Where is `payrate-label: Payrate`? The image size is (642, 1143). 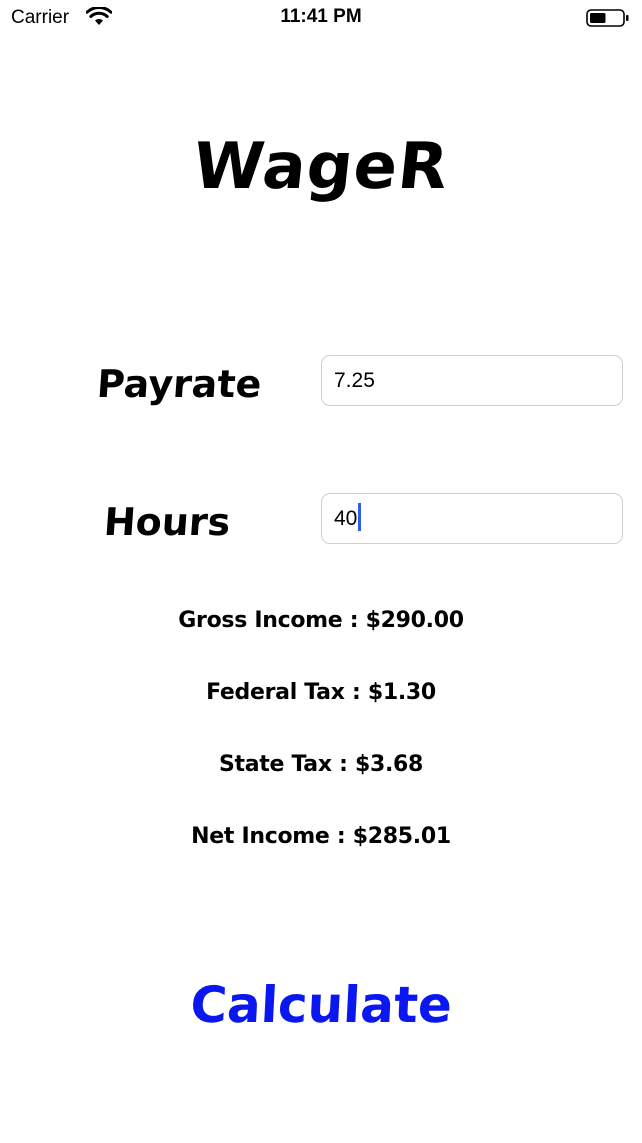 payrate-label: Payrate is located at coordinates (179, 384).